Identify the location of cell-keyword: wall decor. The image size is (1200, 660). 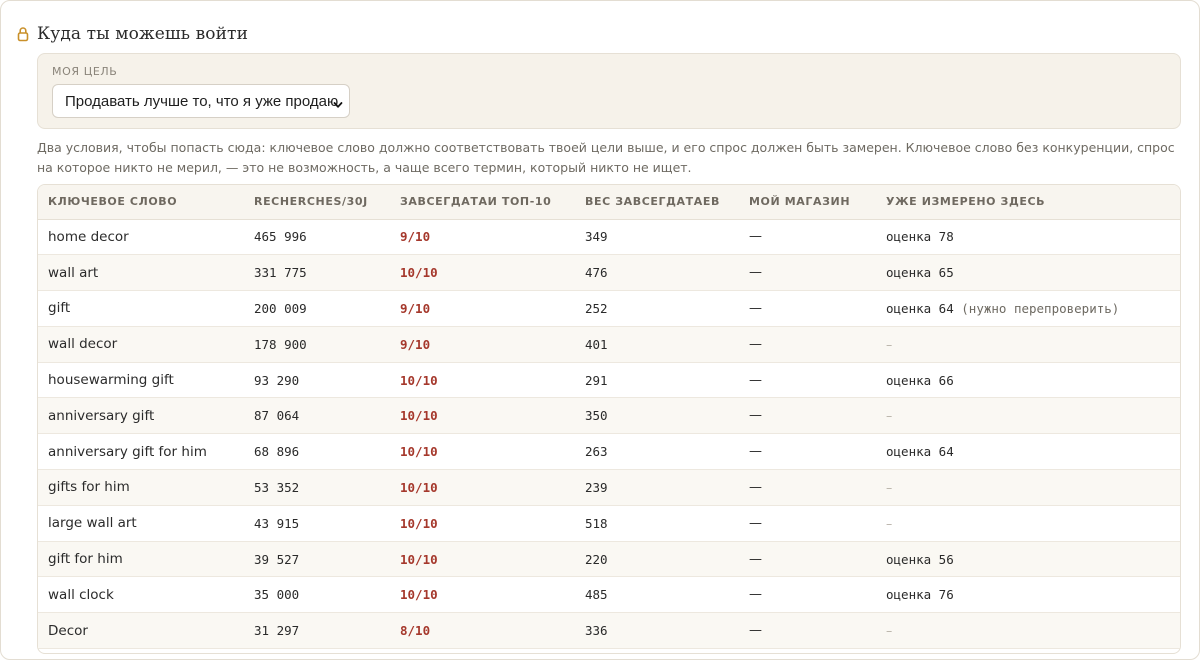
(141, 344).